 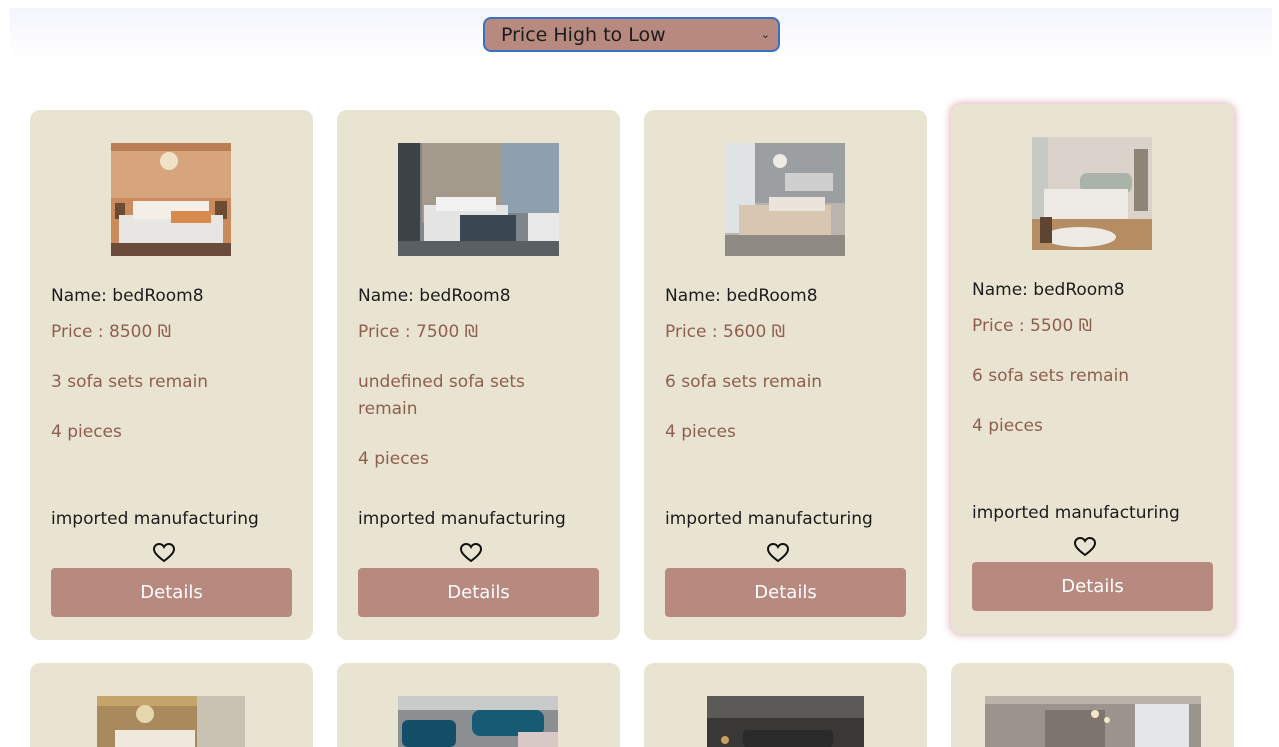 I want to click on product-stock: 3 sofa sets remain, so click(x=130, y=382).